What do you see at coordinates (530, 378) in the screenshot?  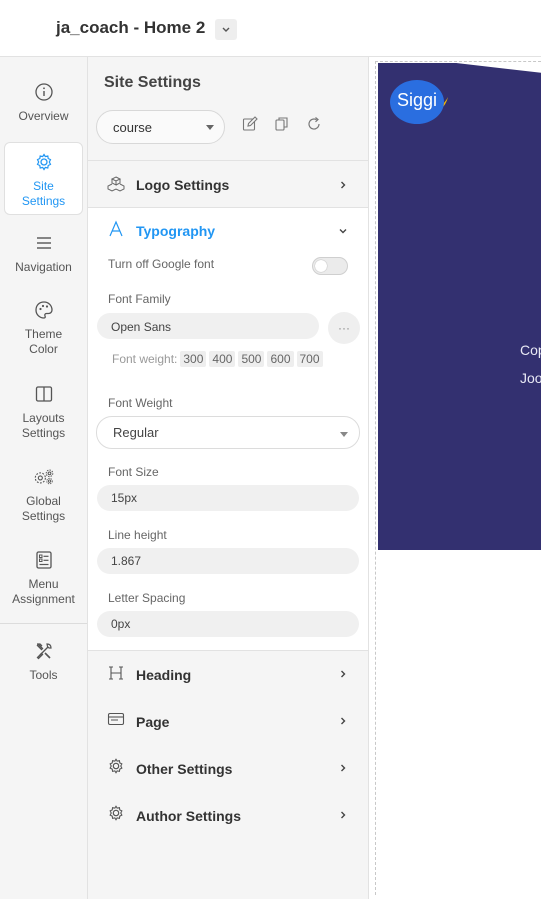 I see `hero-text-line: Joo` at bounding box center [530, 378].